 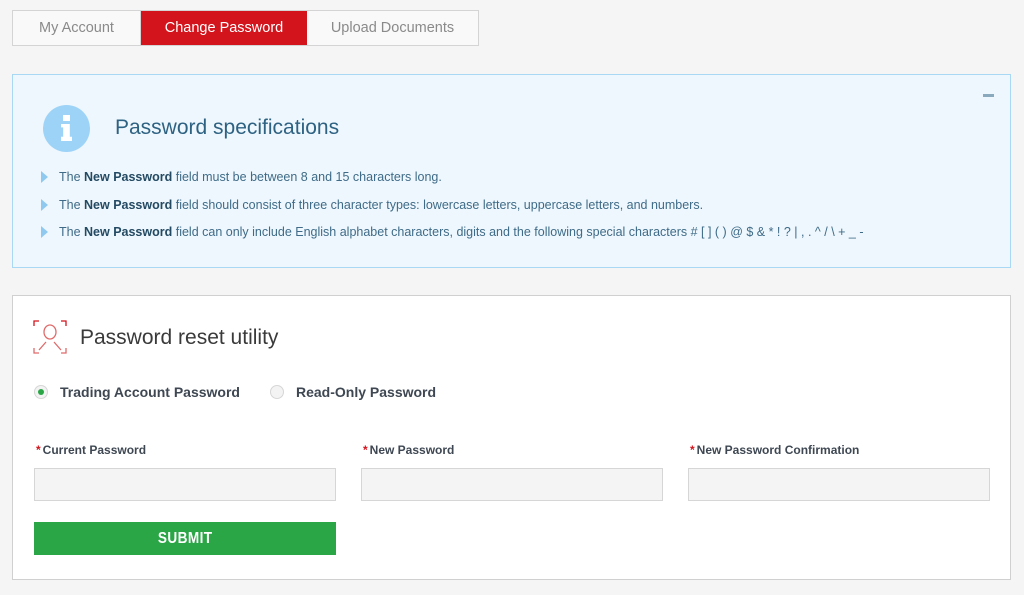 I want to click on tab-change-password: Change Password, so click(x=224, y=28).